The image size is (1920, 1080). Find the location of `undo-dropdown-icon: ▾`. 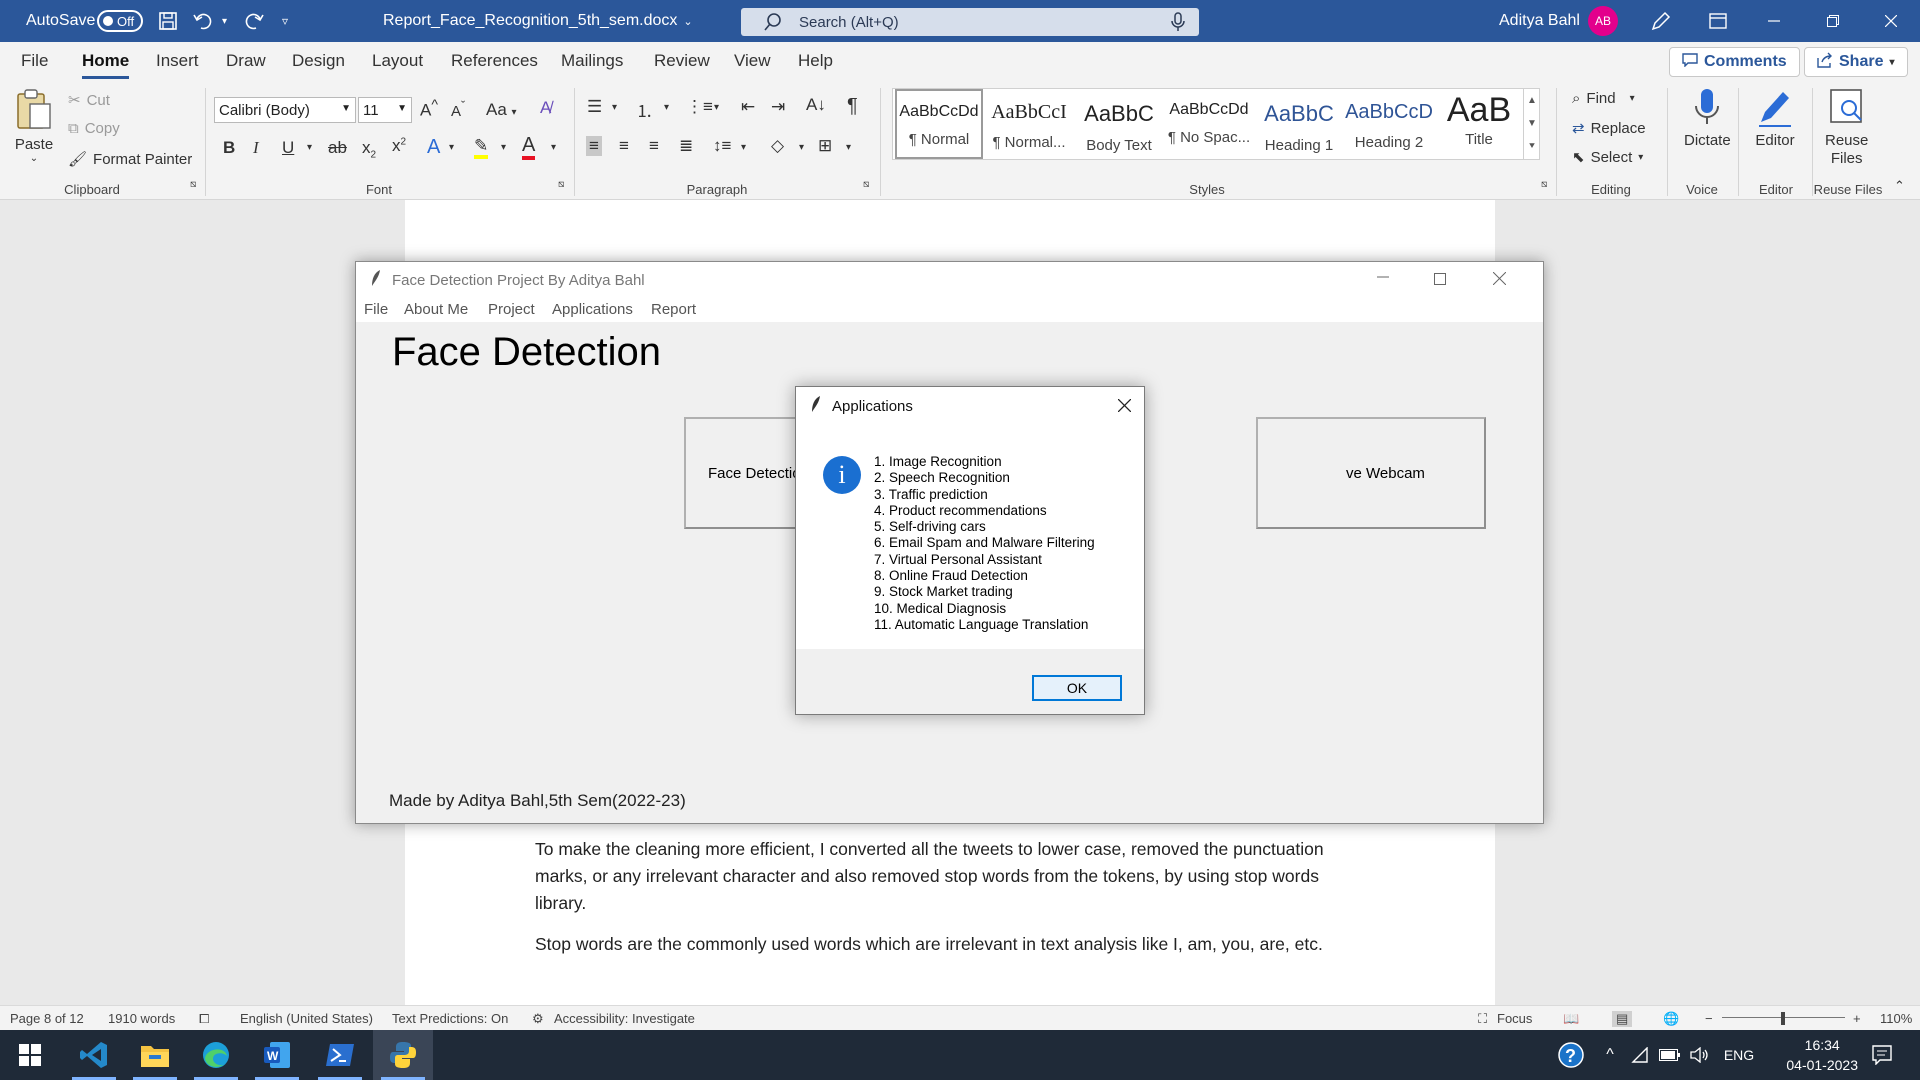

undo-dropdown-icon: ▾ is located at coordinates (224, 21).